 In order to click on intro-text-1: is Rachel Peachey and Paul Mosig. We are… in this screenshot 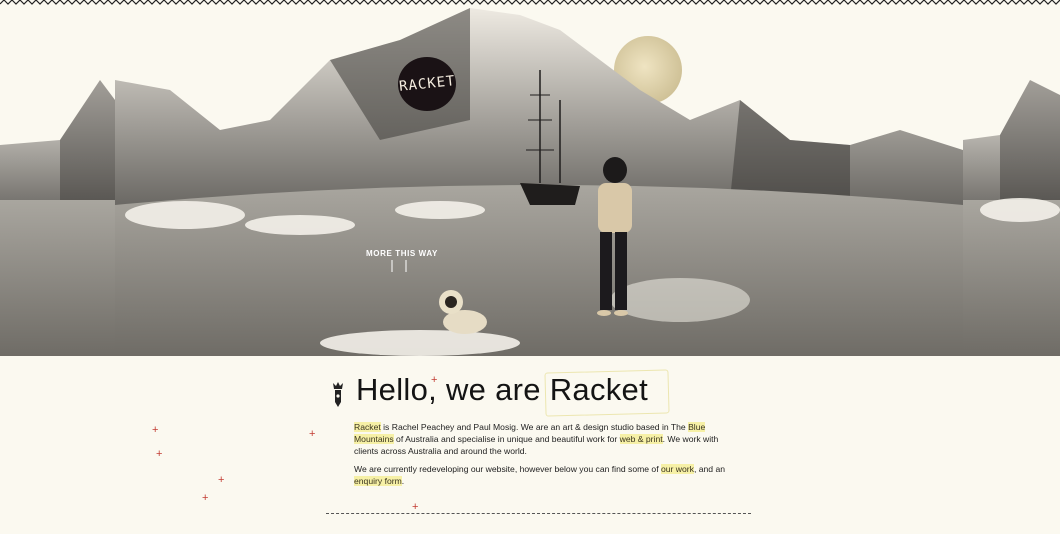, I will do `click(534, 427)`.